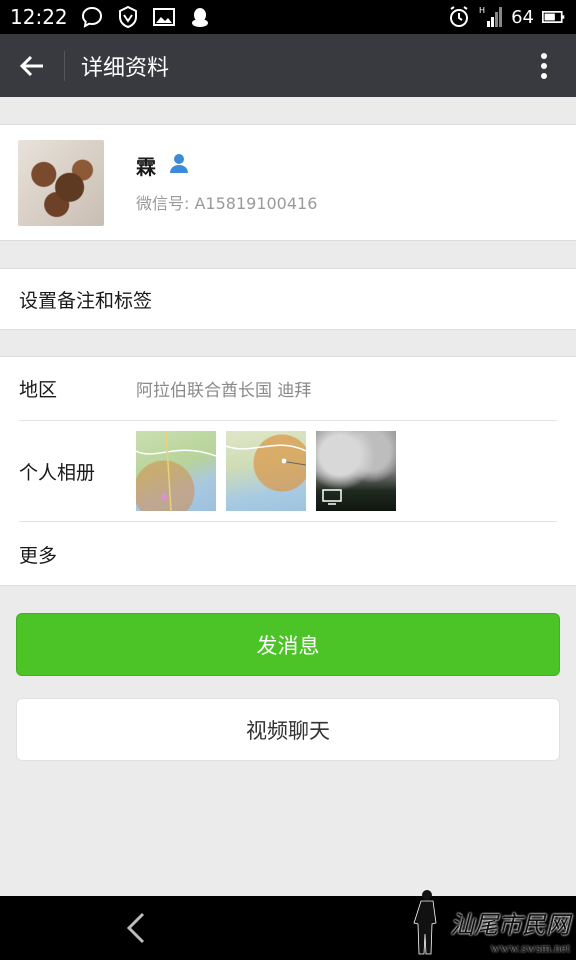 Image resolution: width=576 pixels, height=960 pixels. Describe the element at coordinates (57, 472) in the screenshot. I see `album-label: 个人相册` at that location.